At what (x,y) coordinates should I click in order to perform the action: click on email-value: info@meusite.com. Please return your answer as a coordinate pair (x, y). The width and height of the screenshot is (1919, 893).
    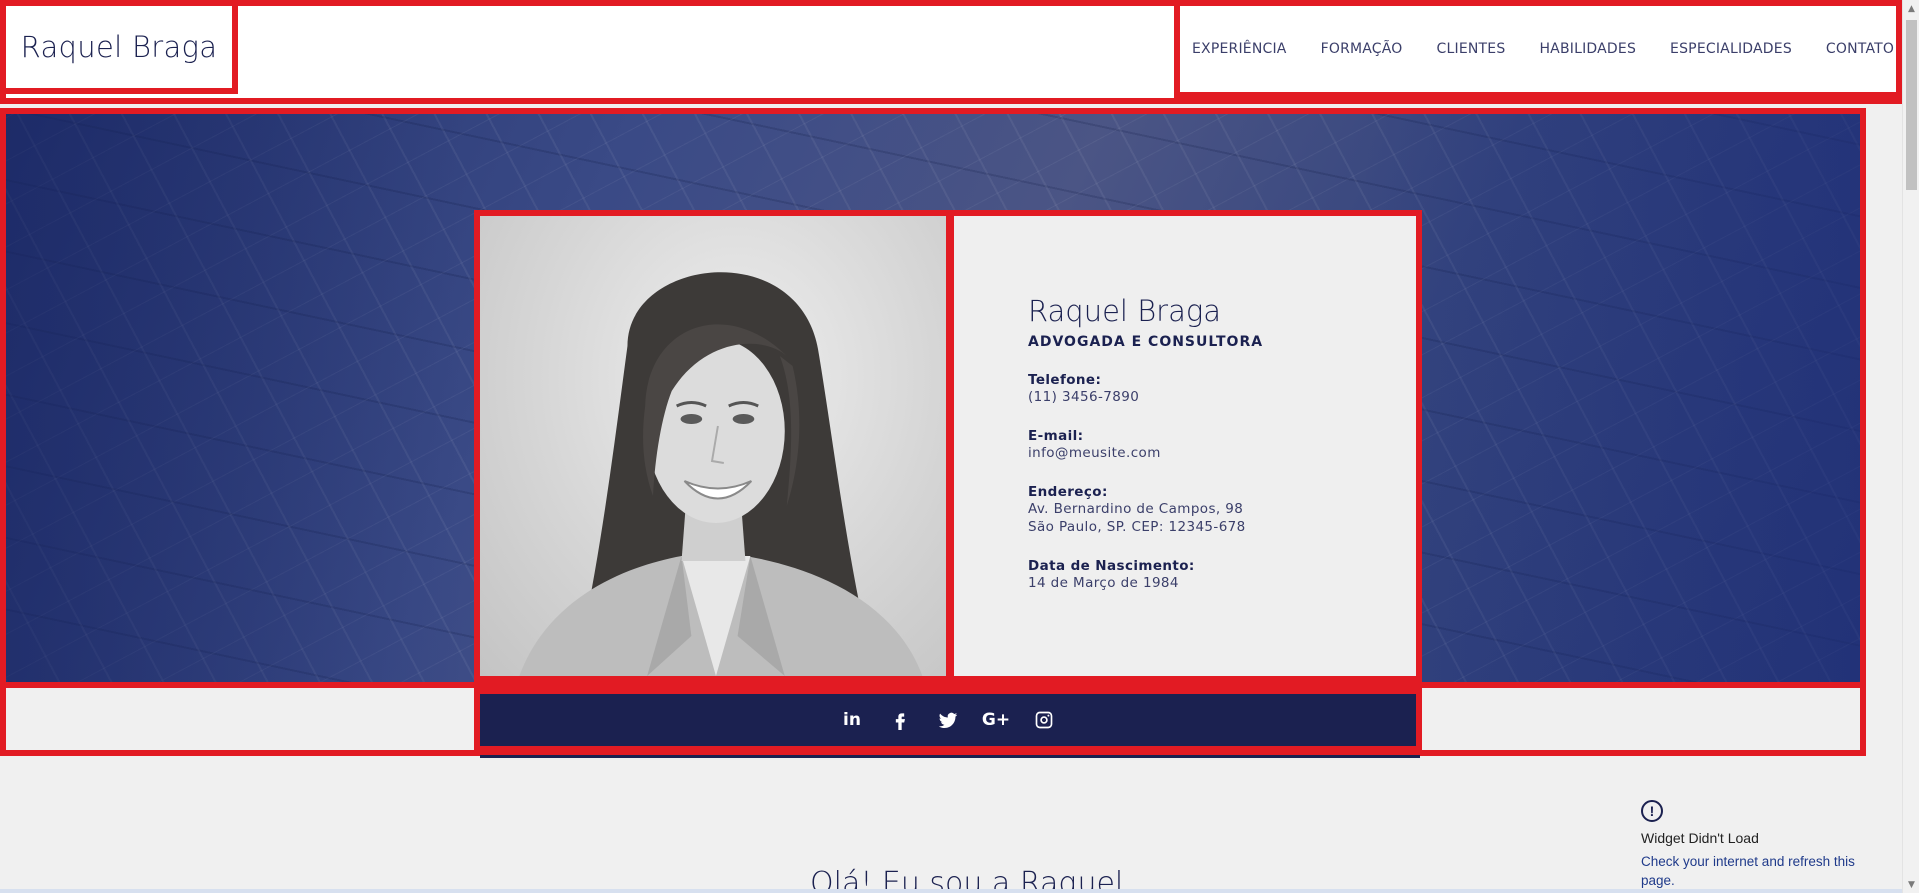
    Looking at the image, I should click on (1222, 453).